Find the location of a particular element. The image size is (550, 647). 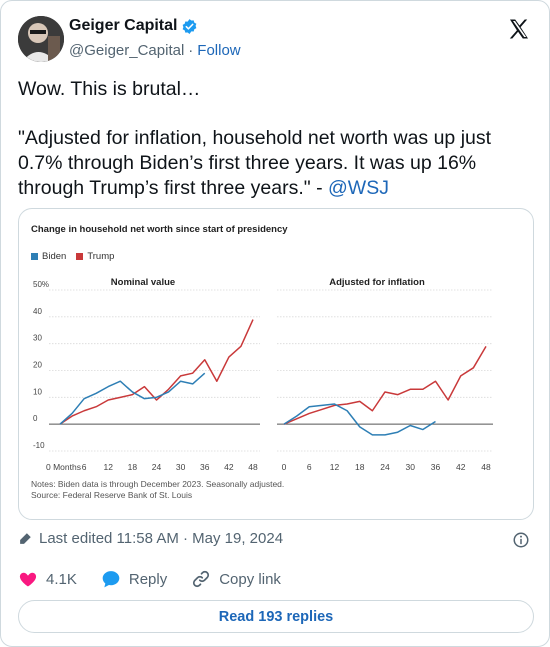

avatar is located at coordinates (41, 39).